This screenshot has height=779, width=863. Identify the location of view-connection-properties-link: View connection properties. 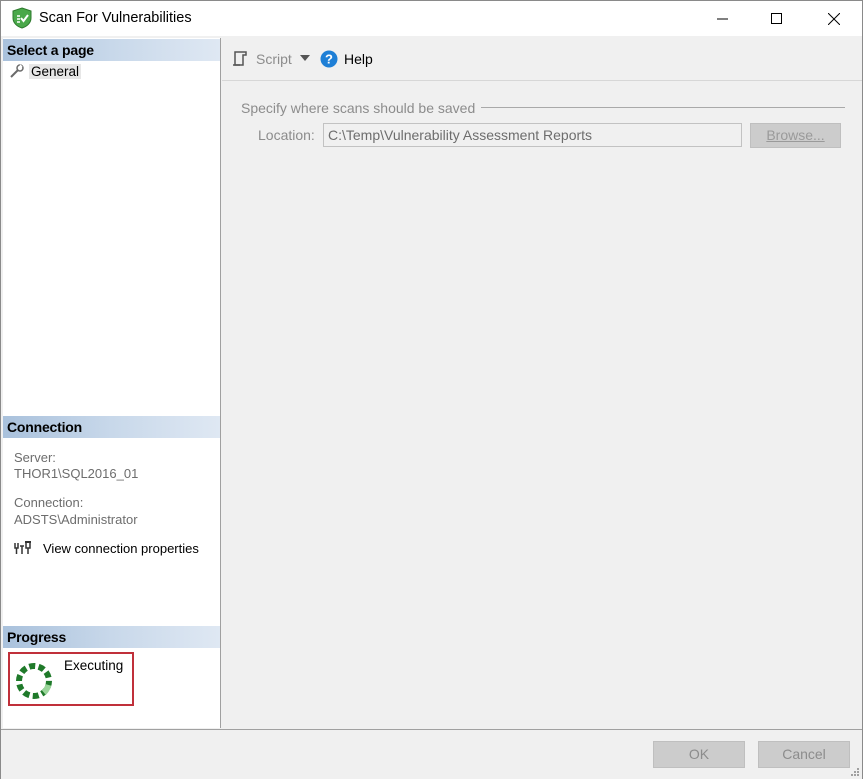
(106, 548).